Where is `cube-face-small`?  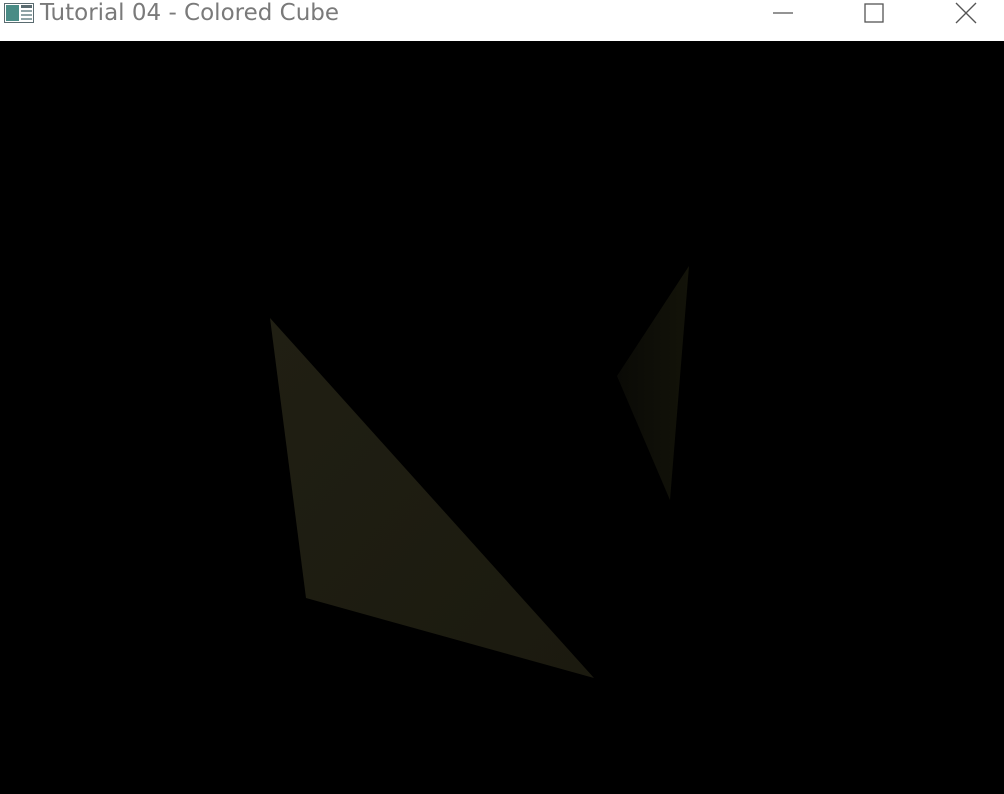
cube-face-small is located at coordinates (653, 383).